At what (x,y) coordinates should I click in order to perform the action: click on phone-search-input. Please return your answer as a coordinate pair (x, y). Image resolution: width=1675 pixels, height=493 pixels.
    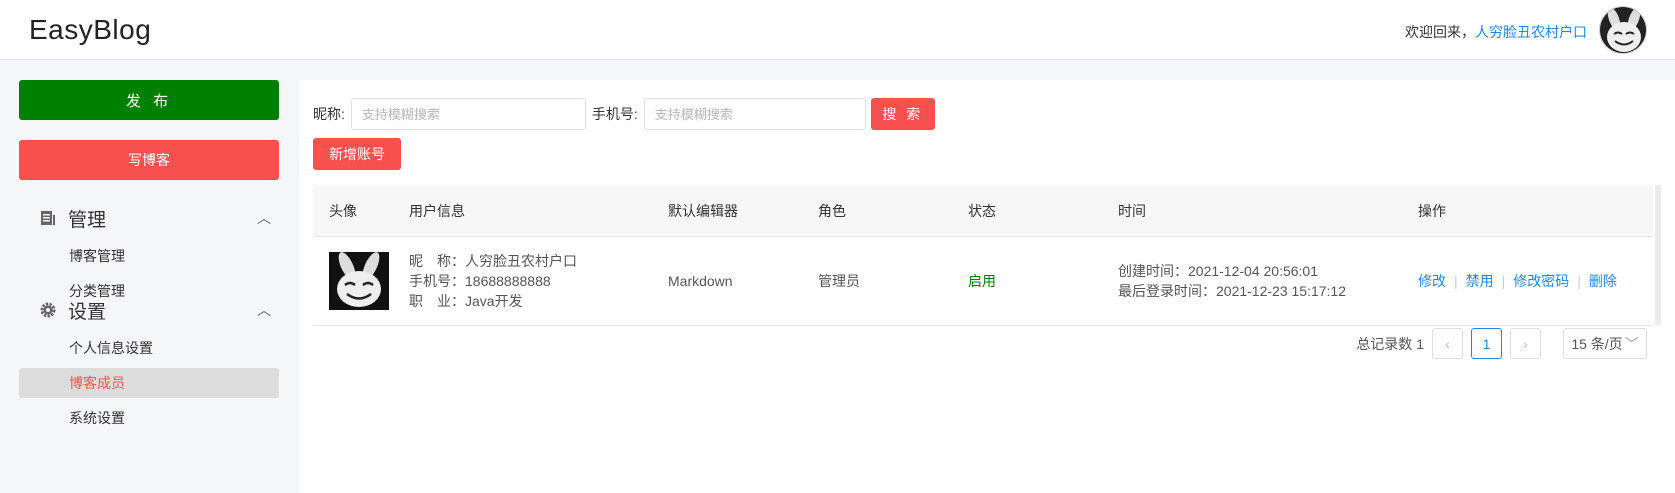
    Looking at the image, I should click on (754, 114).